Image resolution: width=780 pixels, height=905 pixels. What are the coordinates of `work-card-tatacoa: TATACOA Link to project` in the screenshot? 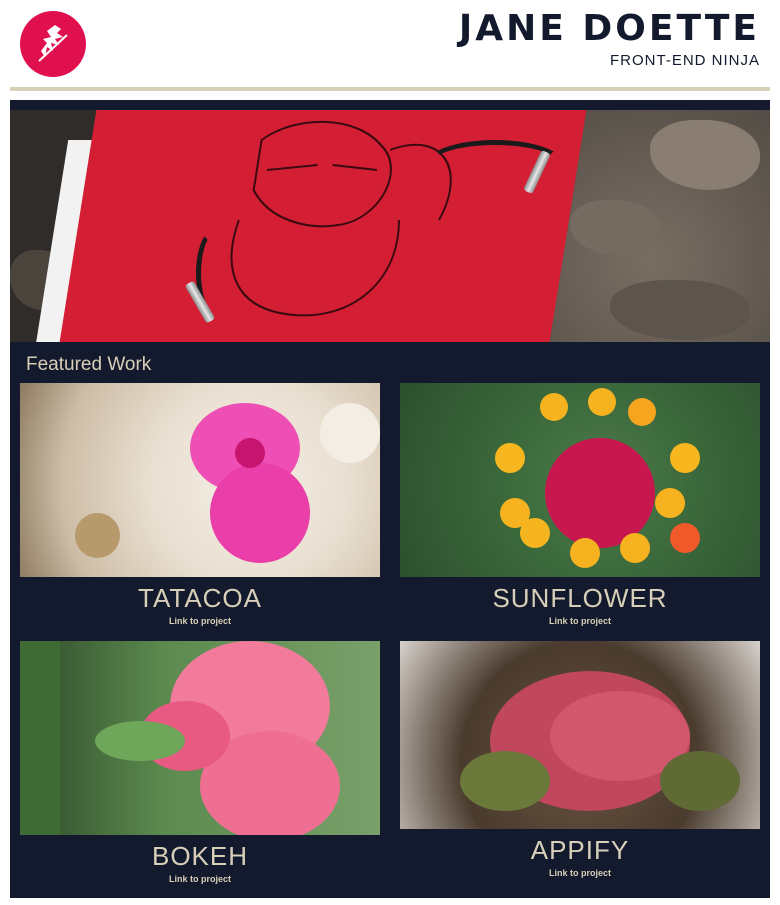 It's located at (200, 504).